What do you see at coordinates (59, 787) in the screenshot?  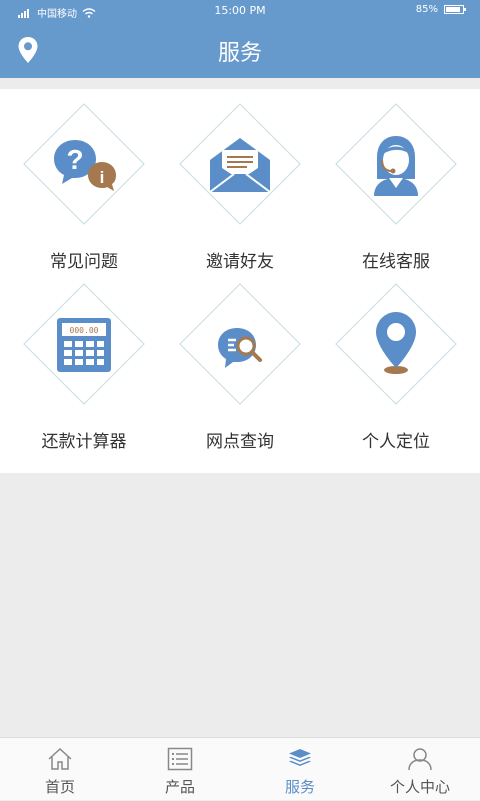 I see `tab-label: 首页` at bounding box center [59, 787].